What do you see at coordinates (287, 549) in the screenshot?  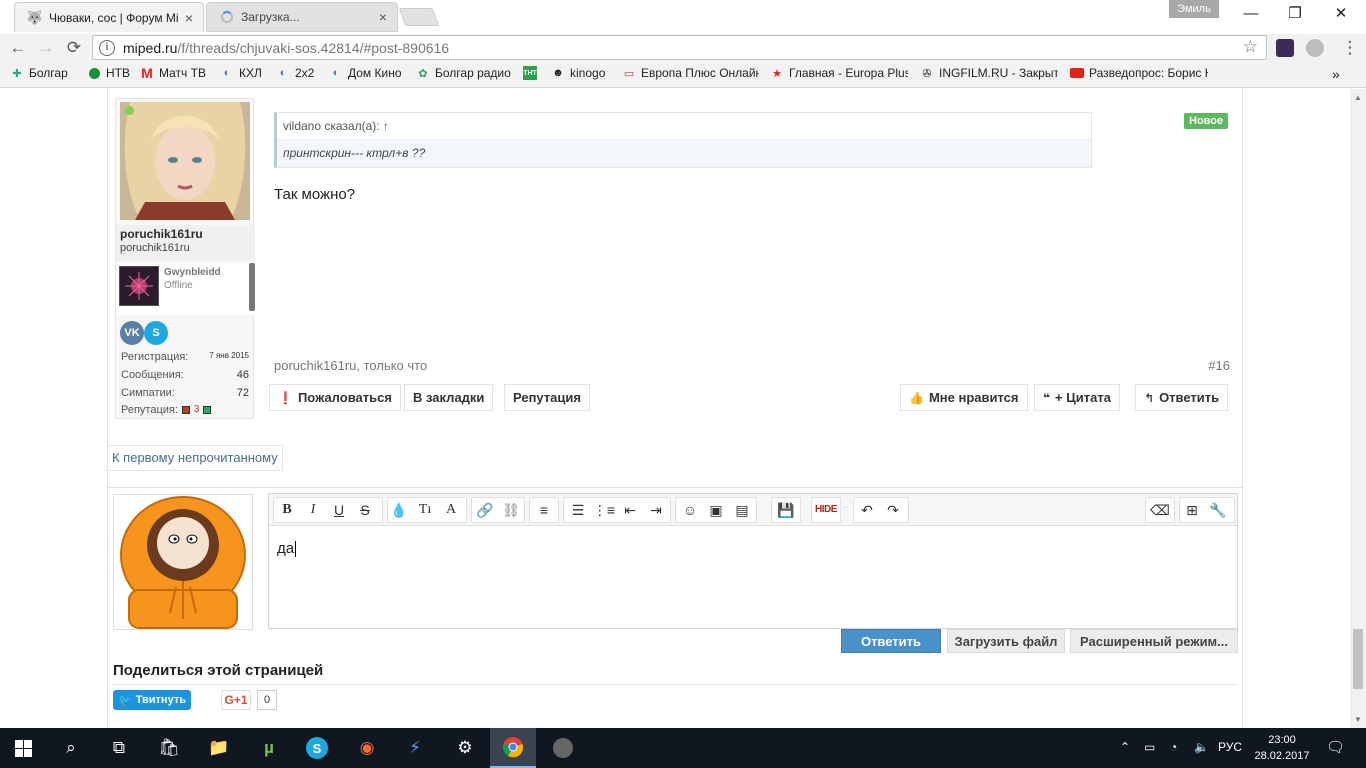 I see `editor-text: да` at bounding box center [287, 549].